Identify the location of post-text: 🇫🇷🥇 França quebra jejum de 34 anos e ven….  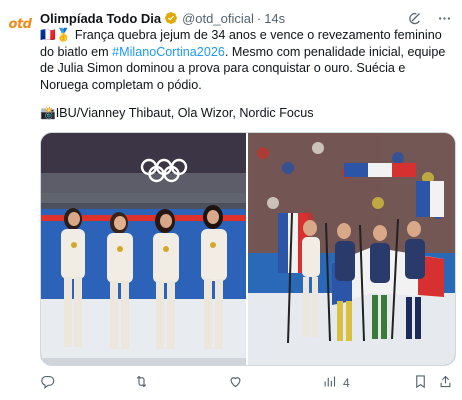
(248, 60).